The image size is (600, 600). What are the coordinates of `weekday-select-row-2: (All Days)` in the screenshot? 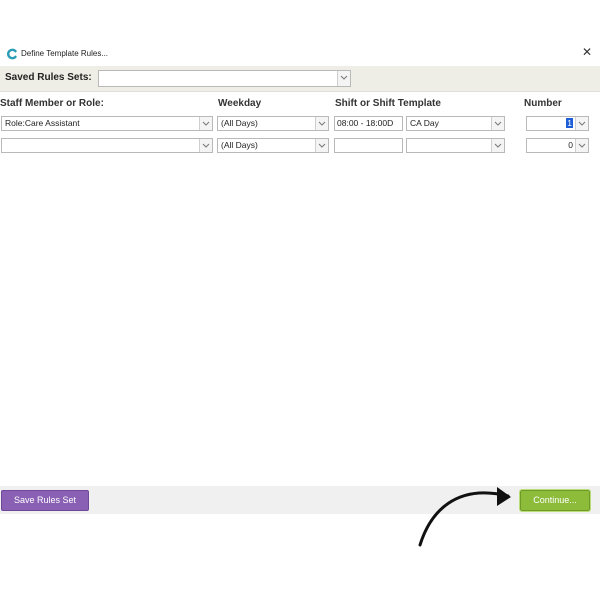 It's located at (273, 145).